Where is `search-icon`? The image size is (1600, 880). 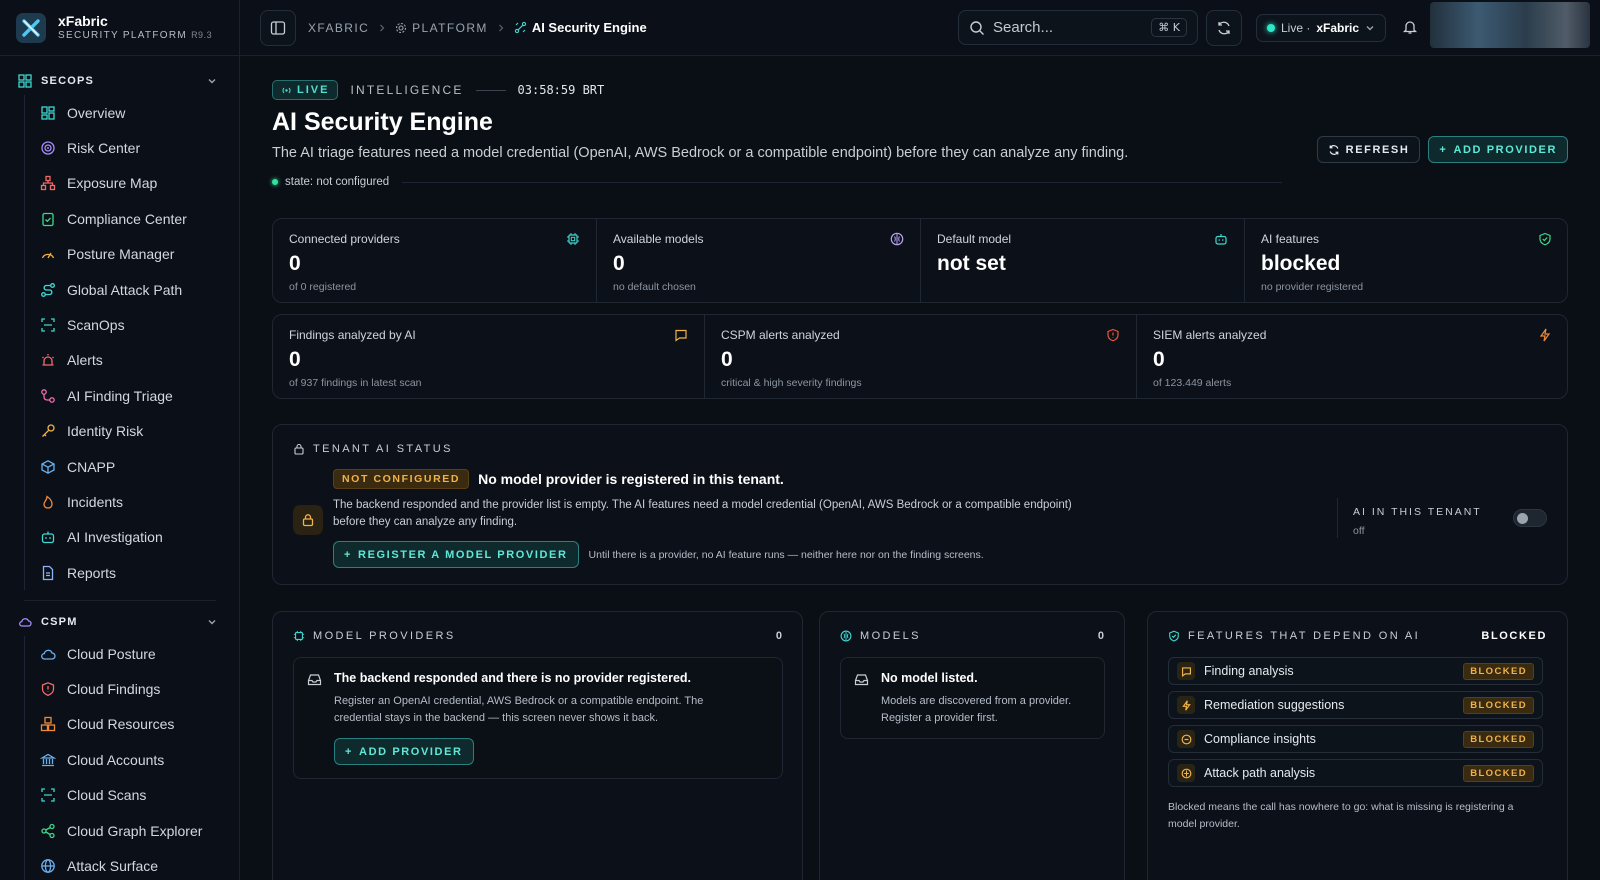
search-icon is located at coordinates (977, 27).